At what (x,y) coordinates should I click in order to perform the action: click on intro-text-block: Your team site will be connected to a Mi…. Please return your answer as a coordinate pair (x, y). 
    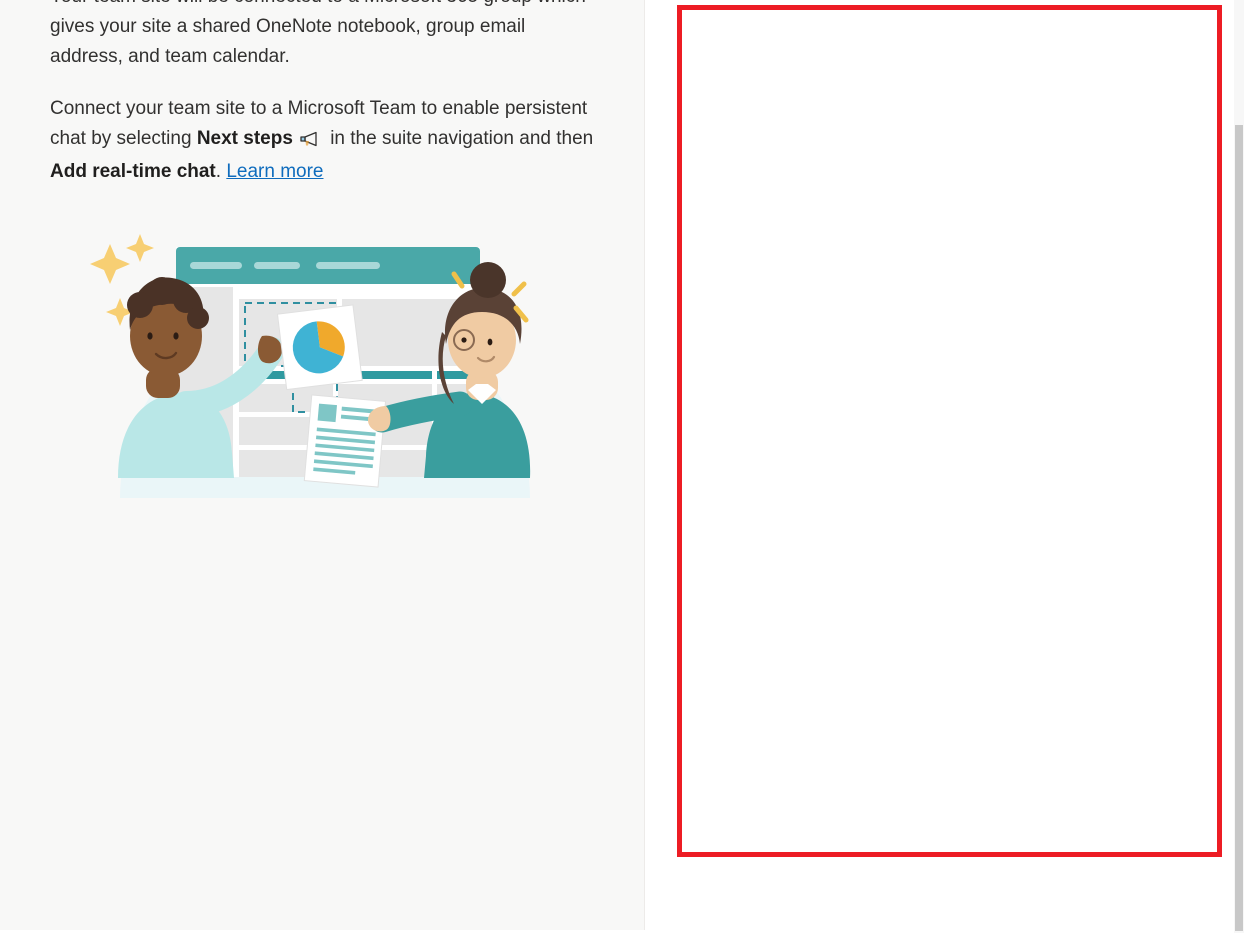
    Looking at the image, I should click on (322, 104).